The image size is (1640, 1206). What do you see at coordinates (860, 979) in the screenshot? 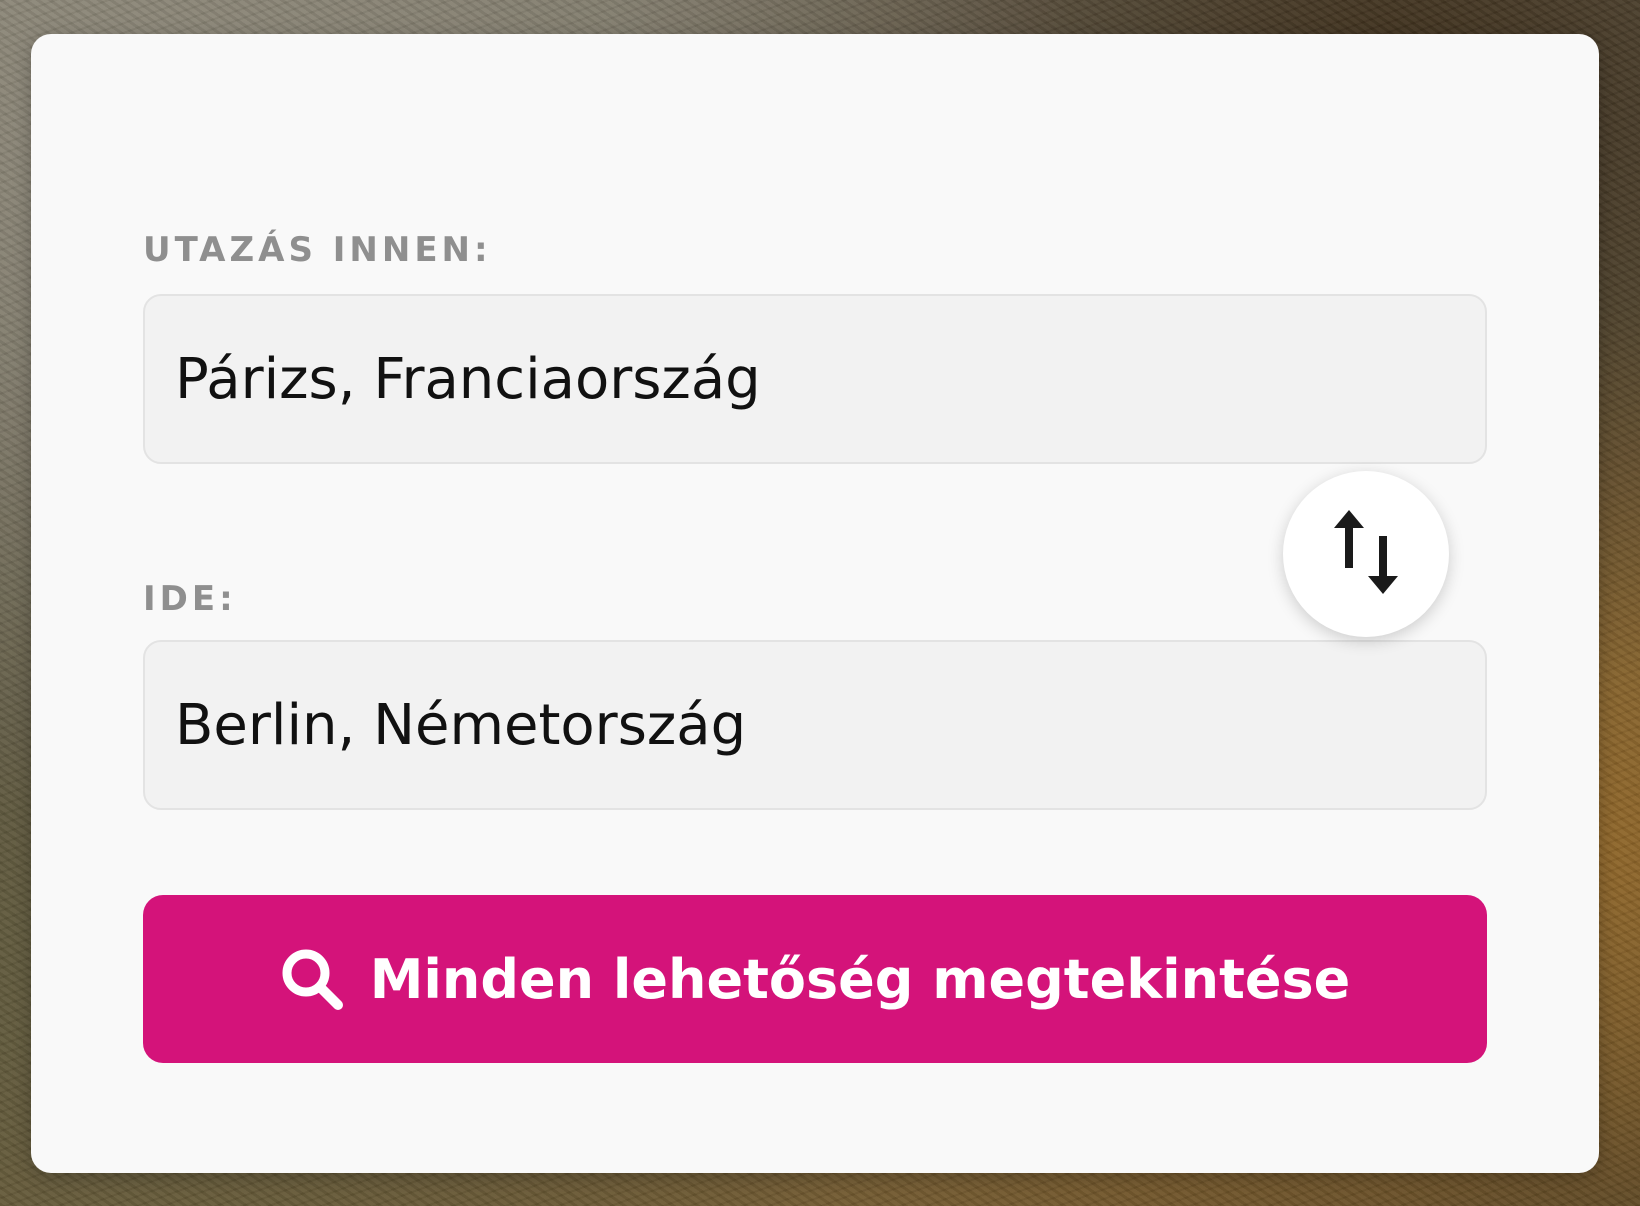
I see `search-button-label: Minden lehetőség megtekintése` at bounding box center [860, 979].